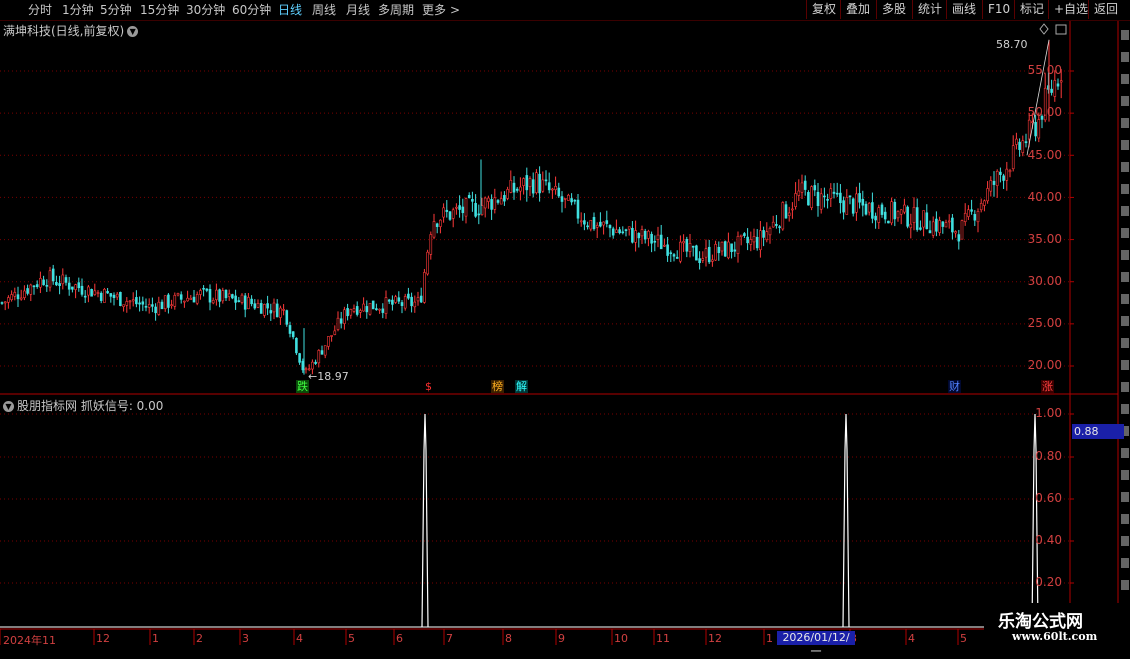 The height and width of the screenshot is (659, 1130). What do you see at coordinates (428, 386) in the screenshot?
I see `event-marker: $` at bounding box center [428, 386].